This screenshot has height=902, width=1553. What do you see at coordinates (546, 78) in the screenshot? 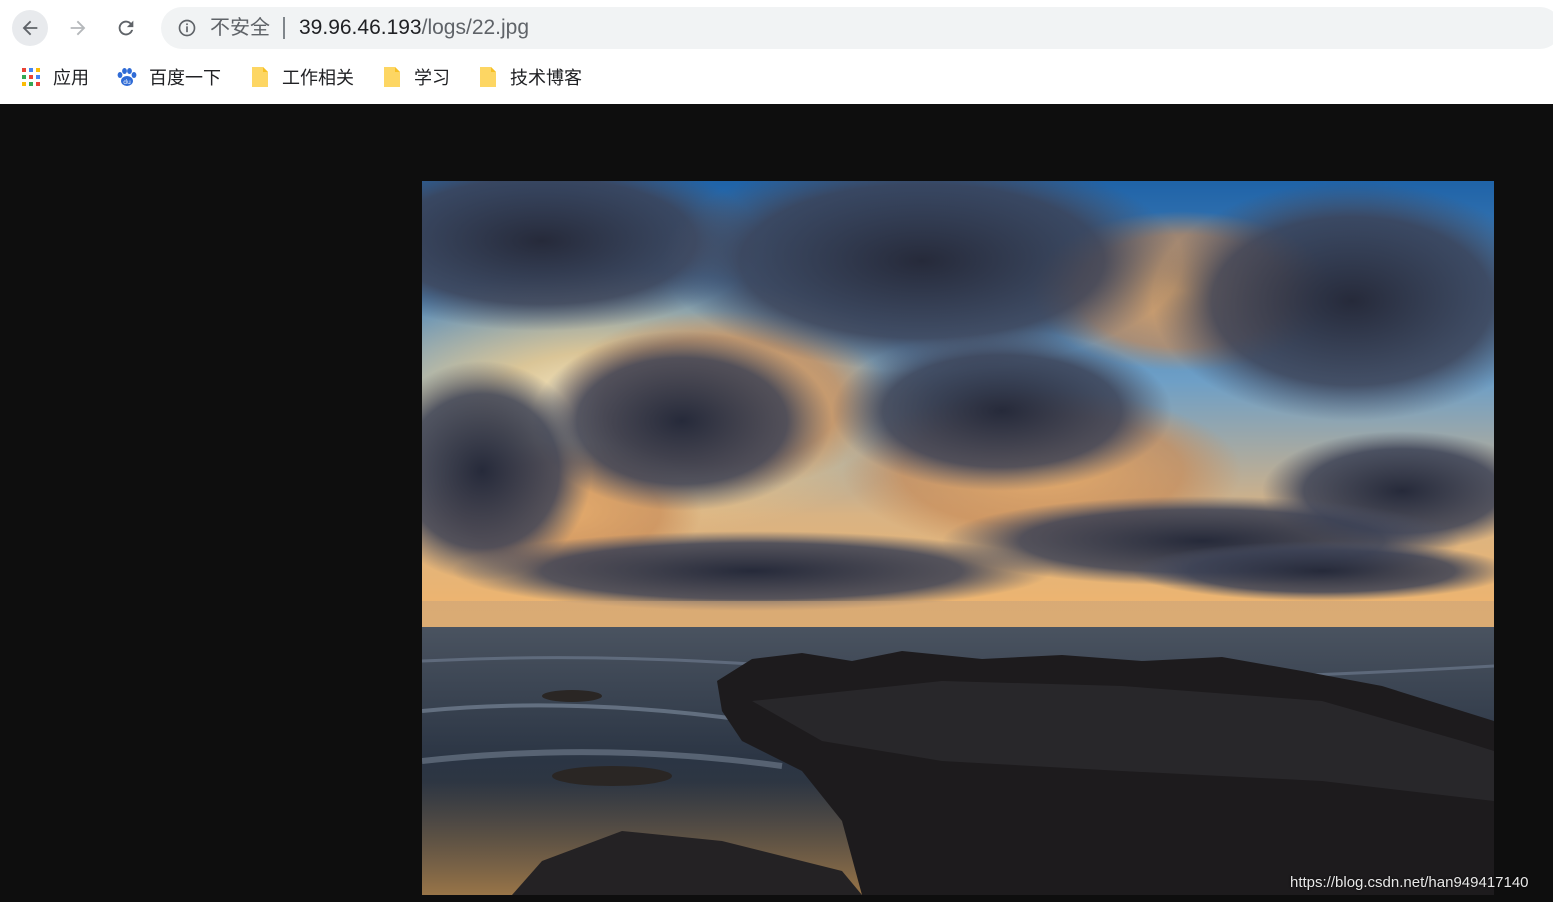
I see `bookmark-label: 技术博客` at bounding box center [546, 78].